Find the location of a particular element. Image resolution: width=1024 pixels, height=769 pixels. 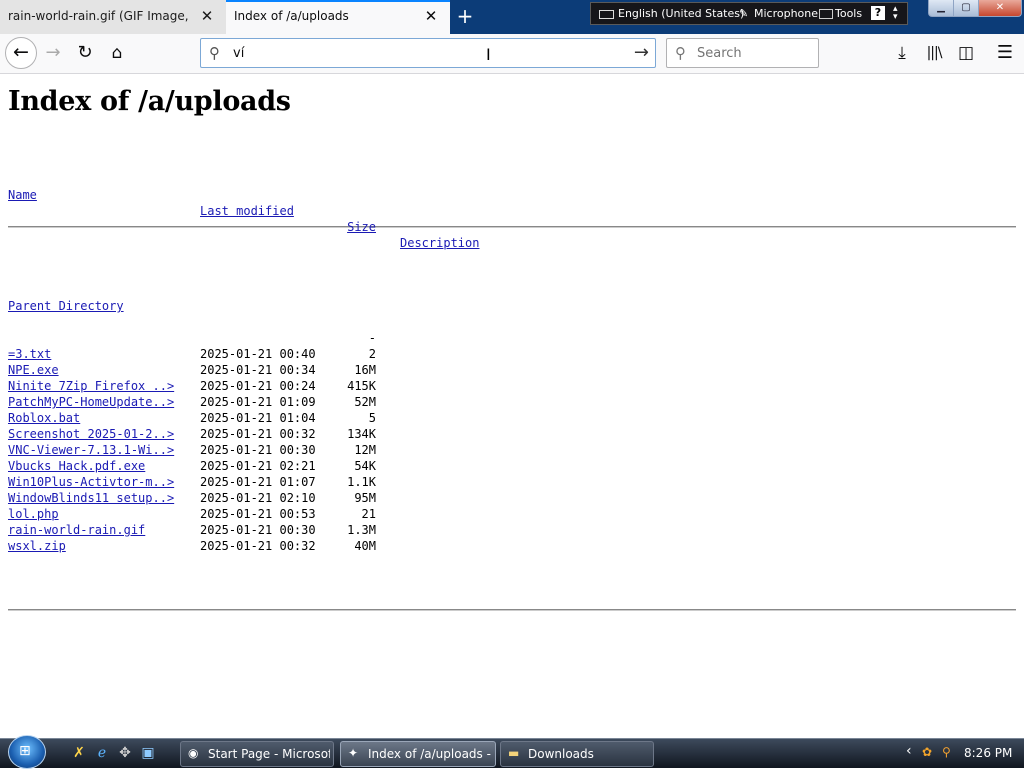

list-item: lol.php 2025-01-21 00:53 21 is located at coordinates (512, 514).